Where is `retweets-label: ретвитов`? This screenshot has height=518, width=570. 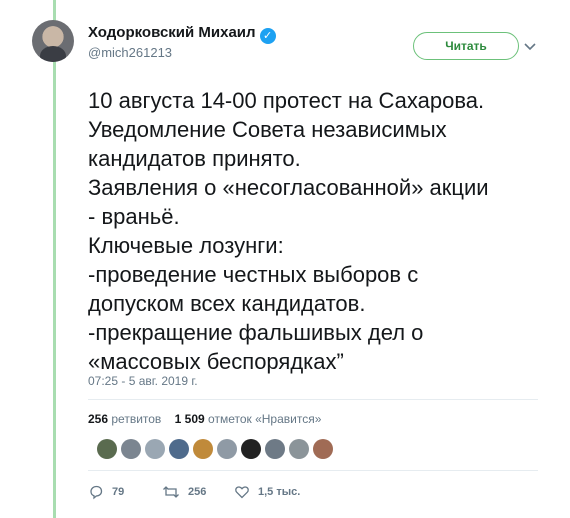 retweets-label: ретвитов is located at coordinates (136, 419).